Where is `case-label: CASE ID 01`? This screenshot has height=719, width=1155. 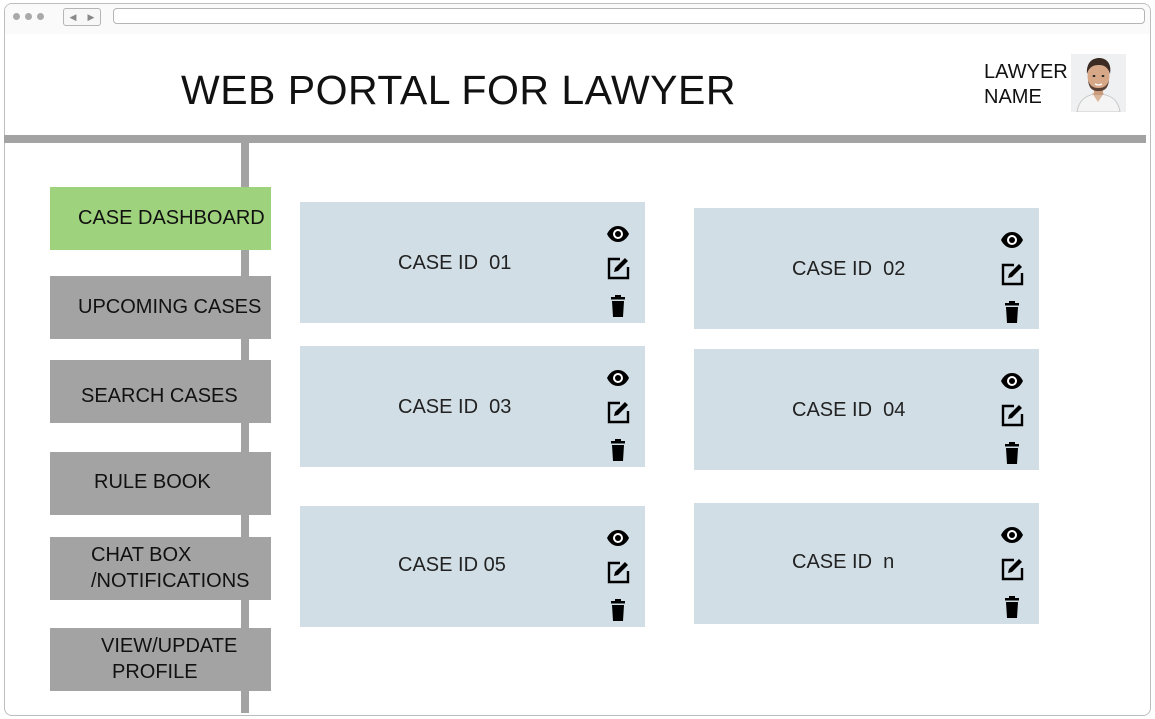
case-label: CASE ID 01 is located at coordinates (454, 263).